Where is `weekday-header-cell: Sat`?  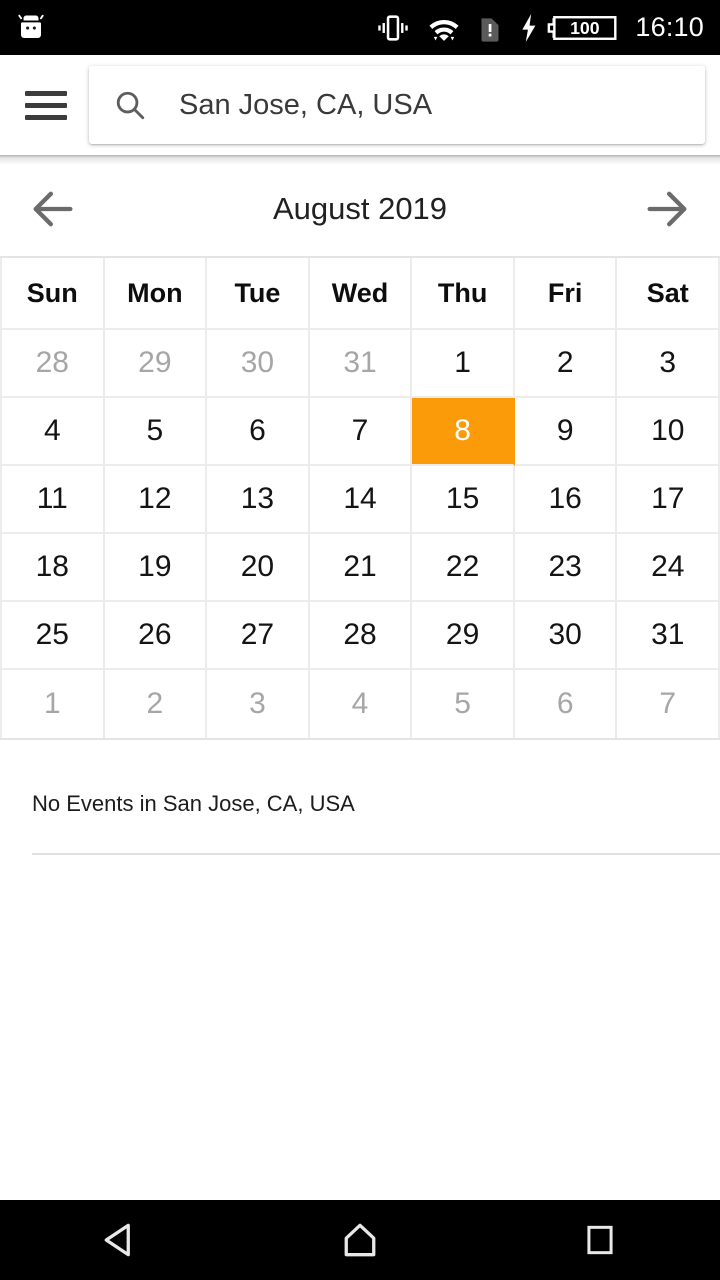 weekday-header-cell: Sat is located at coordinates (668, 294).